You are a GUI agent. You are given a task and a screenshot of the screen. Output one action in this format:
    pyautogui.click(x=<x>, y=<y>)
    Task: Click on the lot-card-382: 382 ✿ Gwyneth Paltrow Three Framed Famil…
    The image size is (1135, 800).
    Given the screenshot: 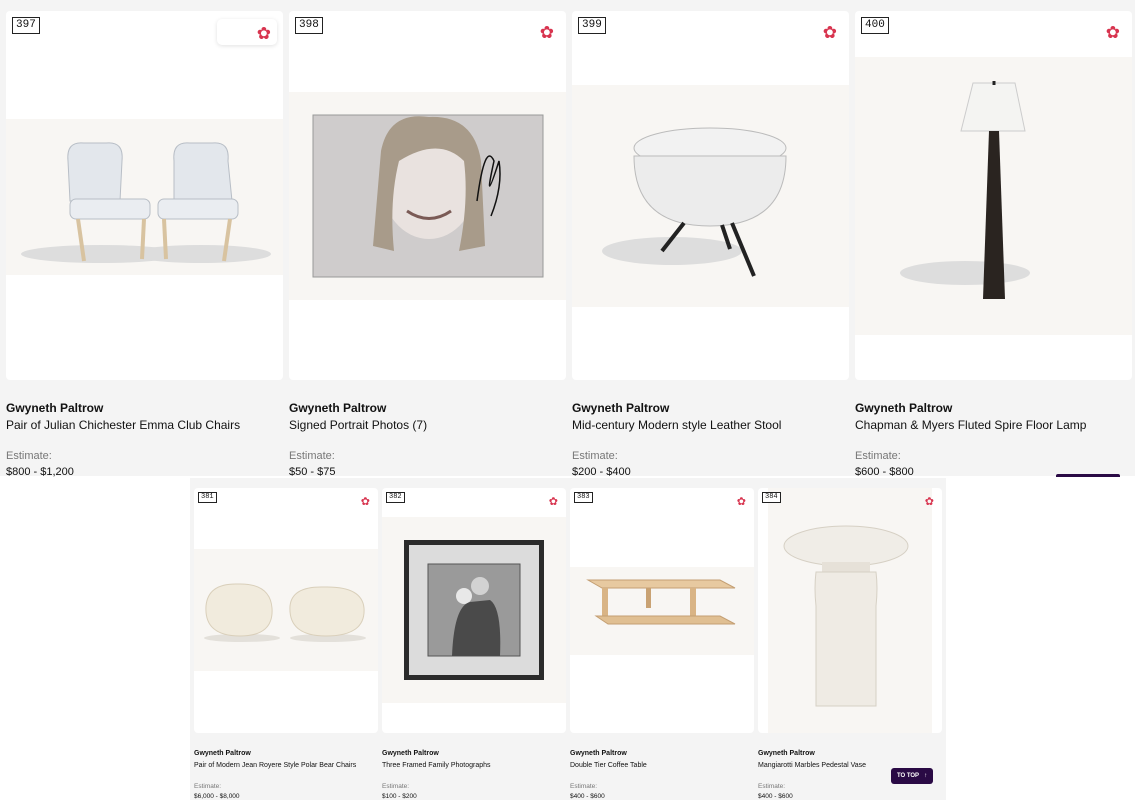 What is the action you would take?
    pyautogui.click(x=474, y=644)
    